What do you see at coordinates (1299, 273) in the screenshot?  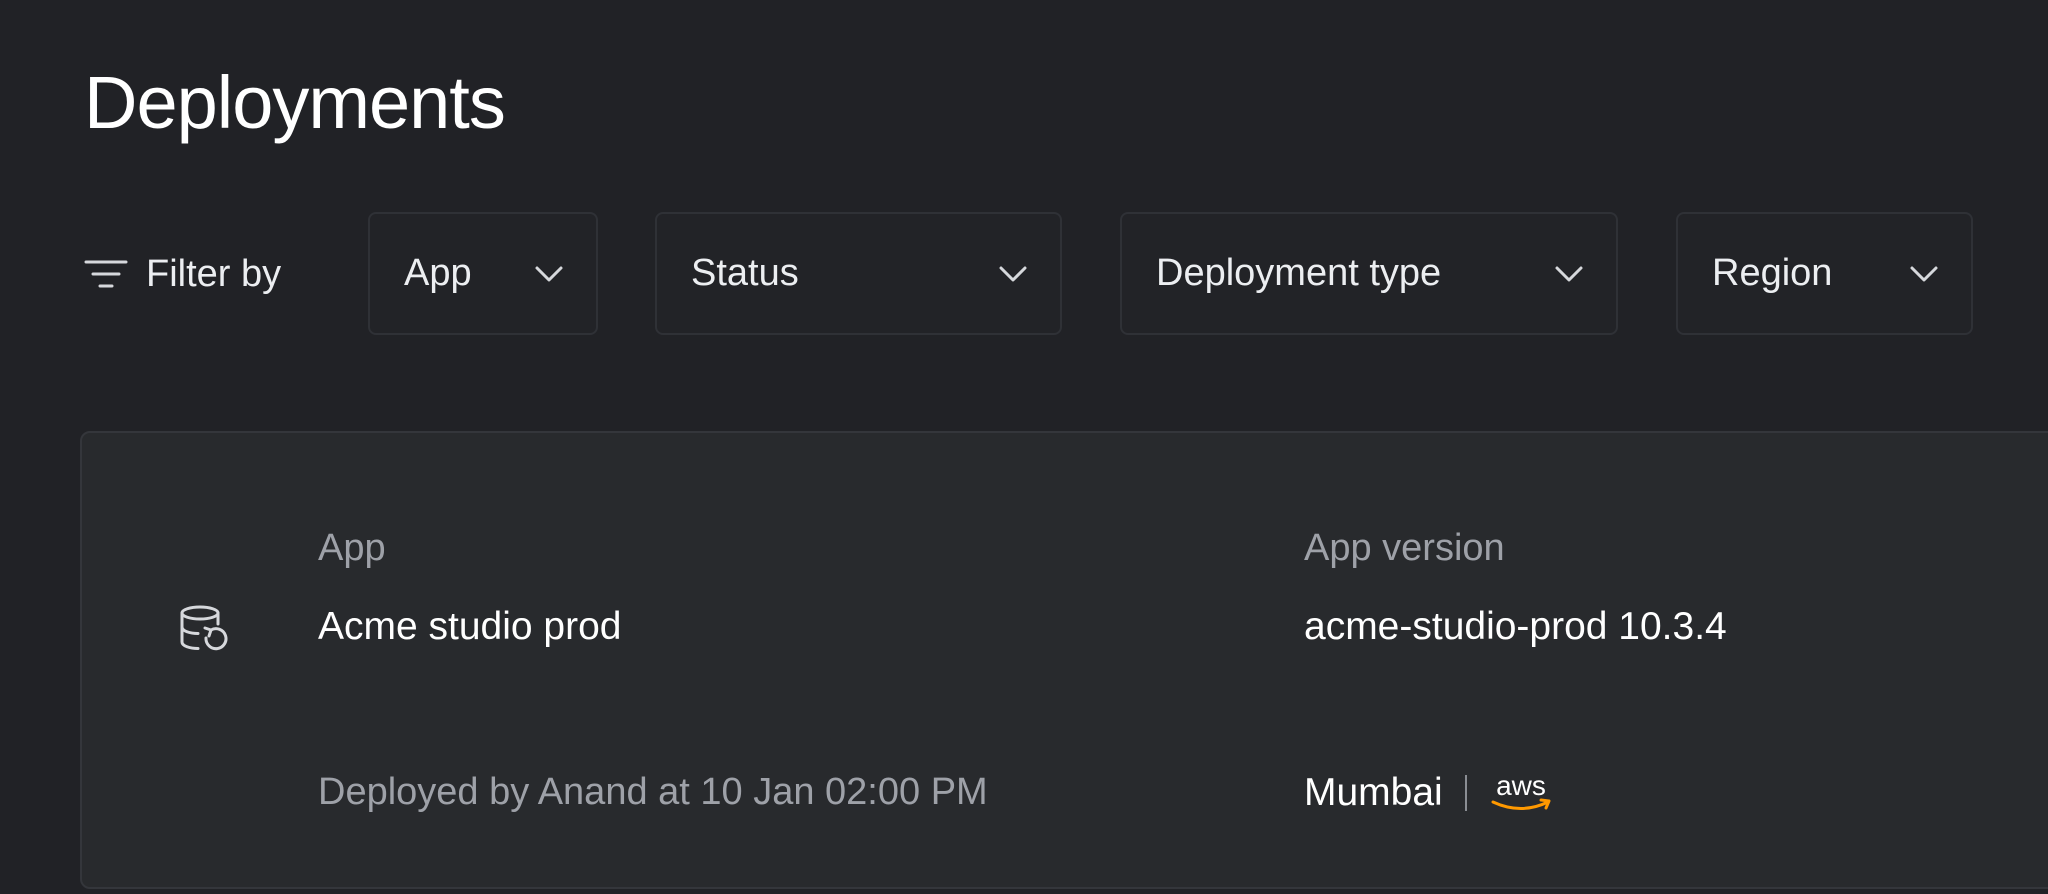 I see `deployment-type-filter-label: Deployment type` at bounding box center [1299, 273].